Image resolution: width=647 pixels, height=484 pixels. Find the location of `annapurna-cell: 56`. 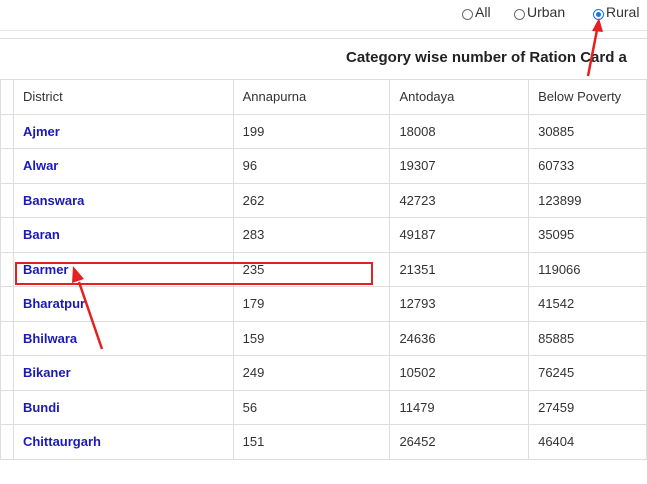

annapurna-cell: 56 is located at coordinates (311, 407).